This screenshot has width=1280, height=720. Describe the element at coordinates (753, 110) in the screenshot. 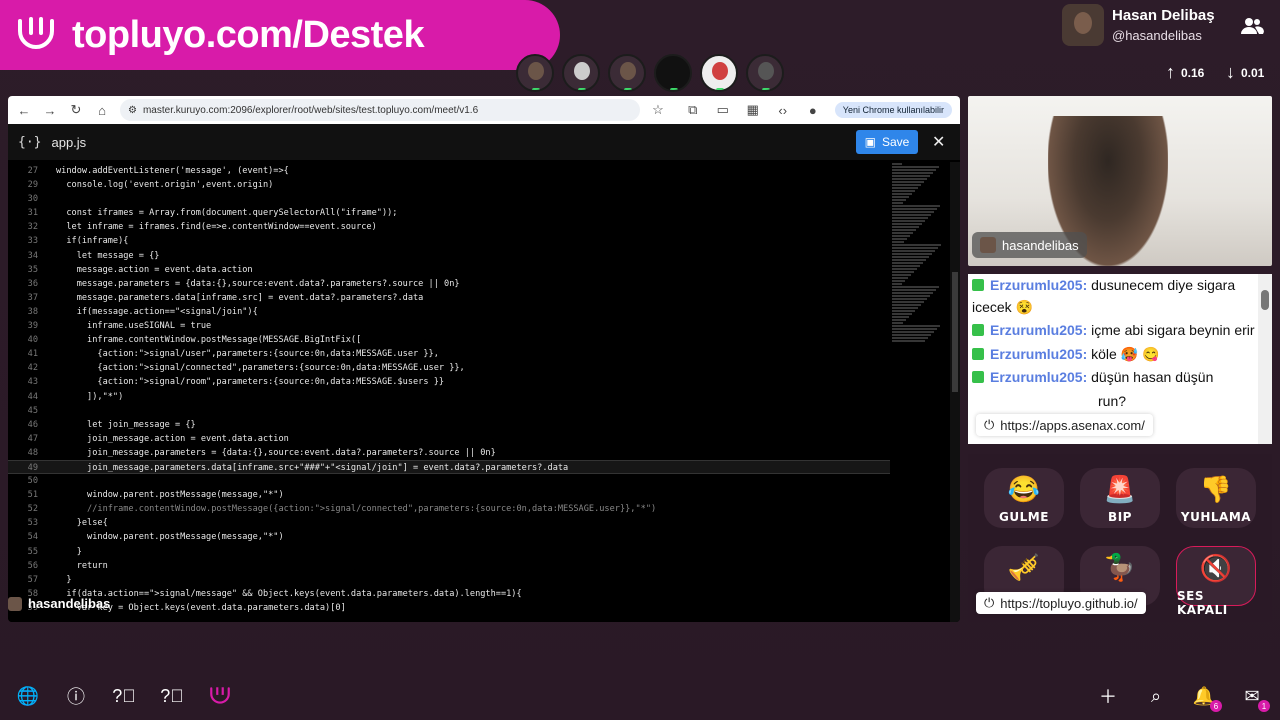

I see `apps-icon: ▦` at that location.